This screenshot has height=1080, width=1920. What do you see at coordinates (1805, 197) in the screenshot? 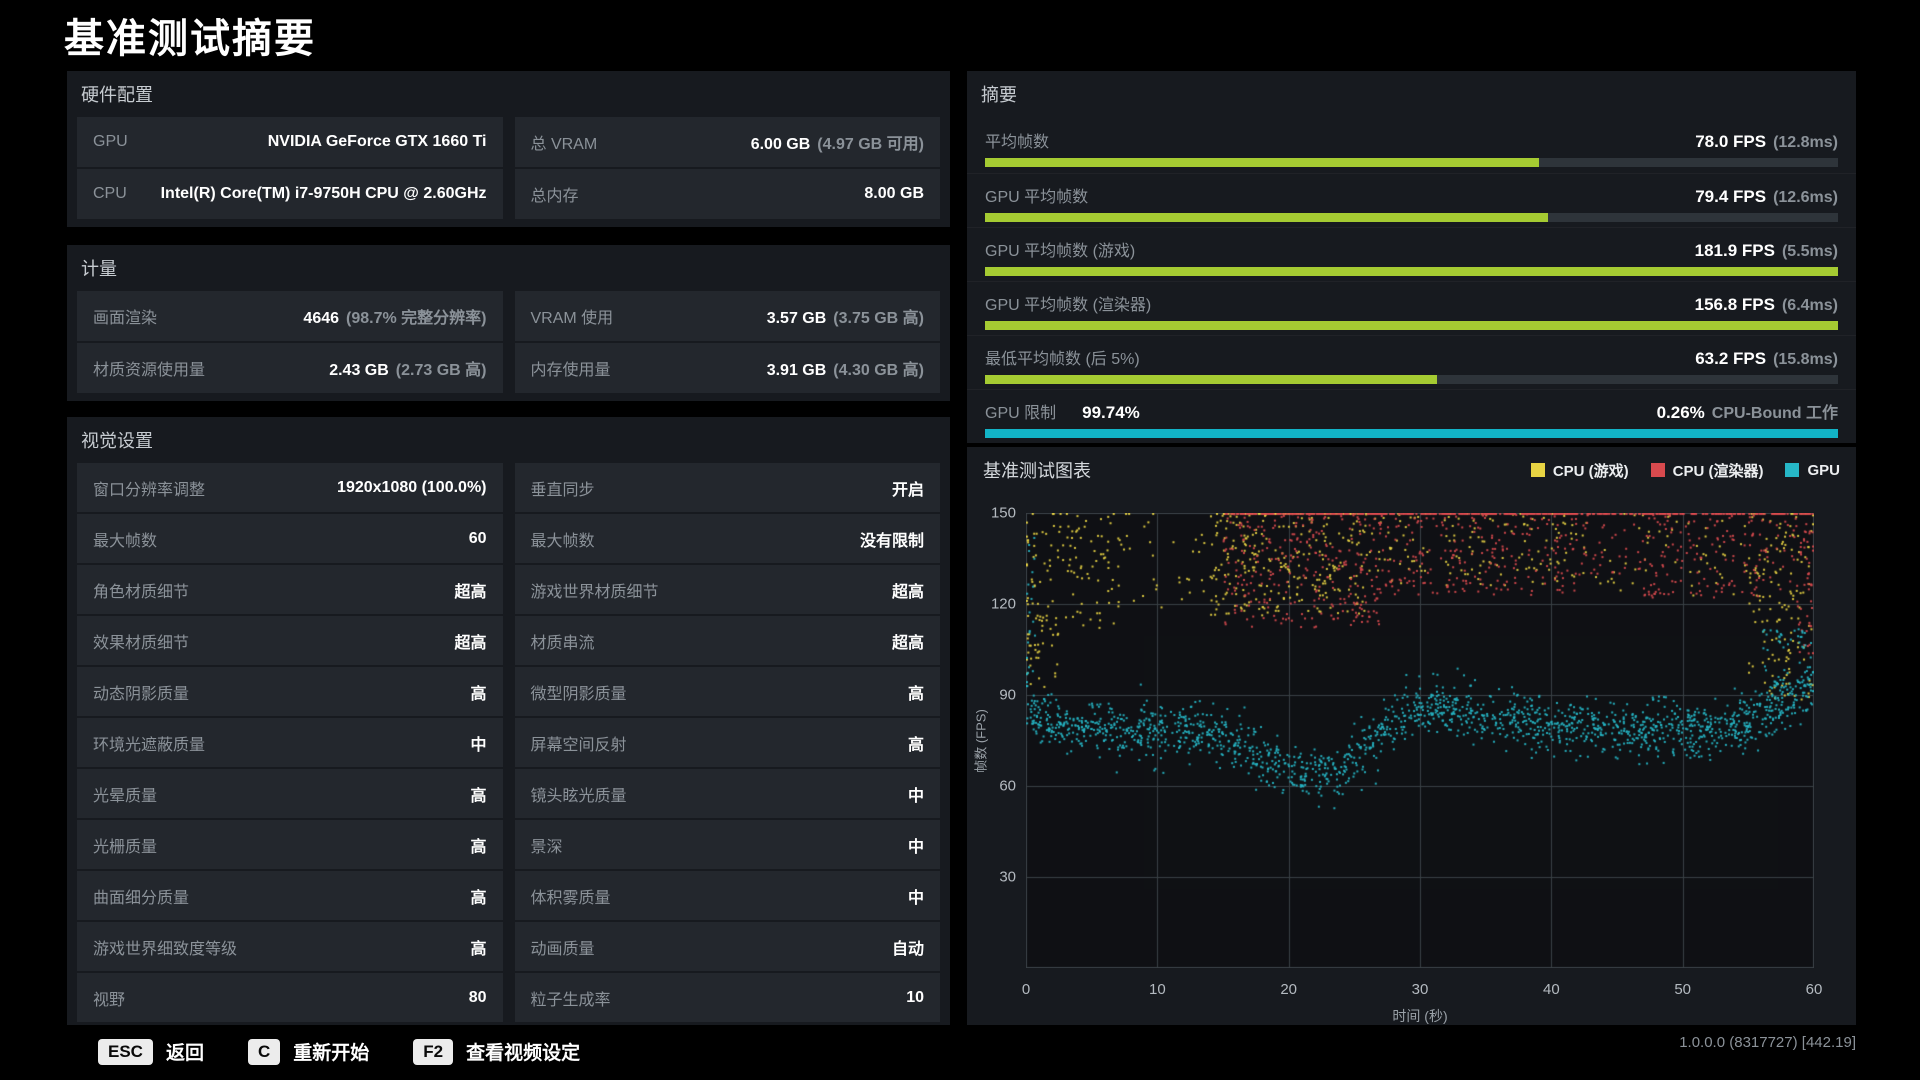
I see `summary-value-note: (12.6ms)` at bounding box center [1805, 197].